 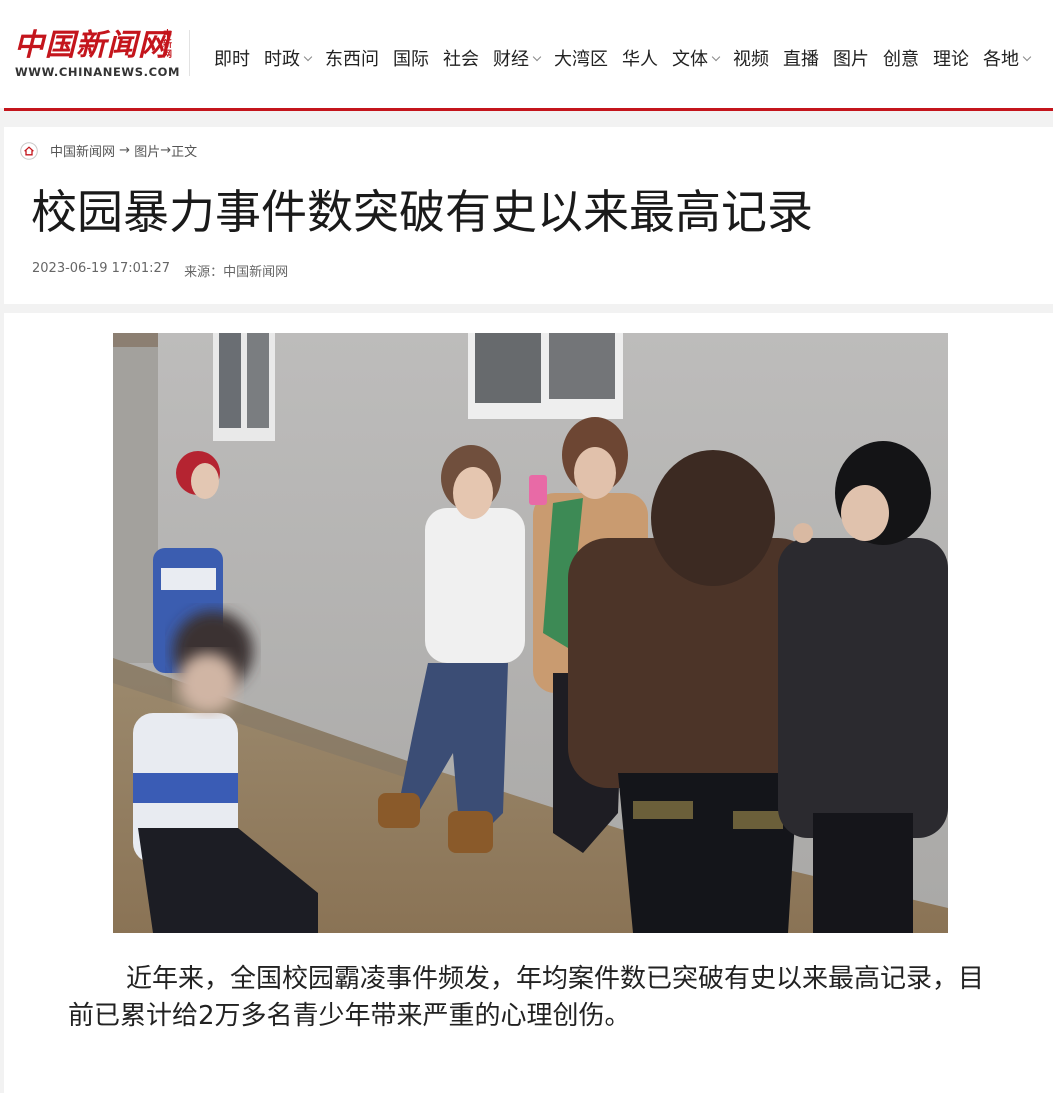 I want to click on nav-item: 各地, so click(x=1007, y=58).